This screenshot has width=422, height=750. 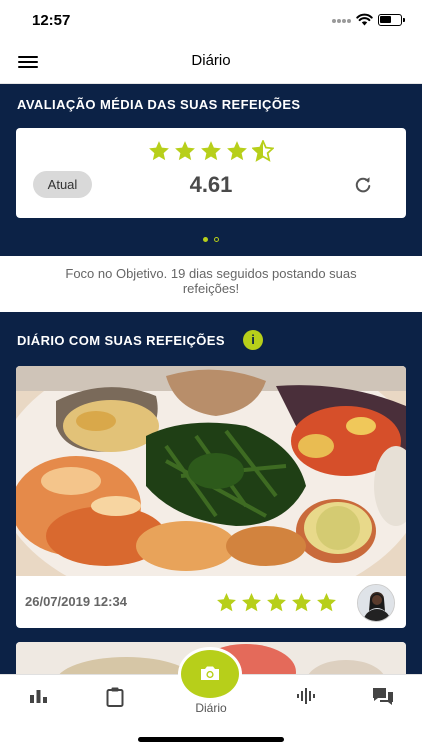 I want to click on meal-rating-stars, so click(x=278, y=605).